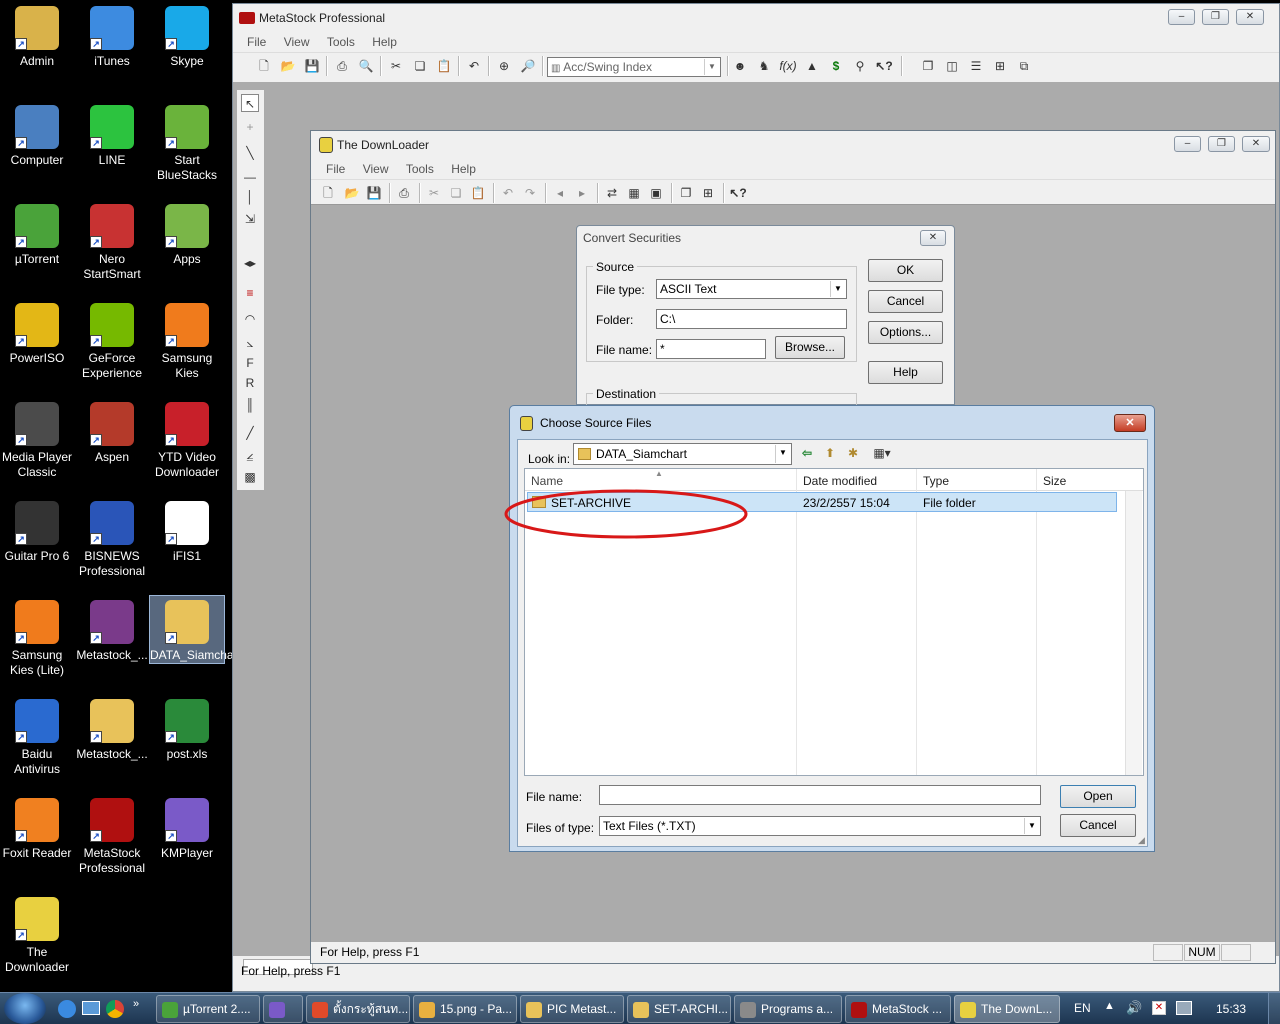 The image size is (1280, 1024). Describe the element at coordinates (1134, 1008) in the screenshot. I see `volume-icon: 🔊` at that location.